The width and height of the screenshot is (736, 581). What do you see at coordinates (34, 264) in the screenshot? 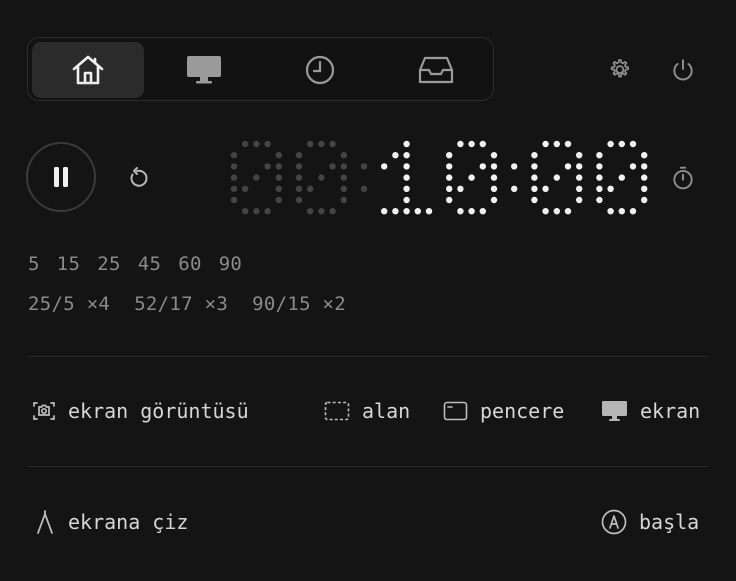
I see `preset-button: 5` at bounding box center [34, 264].